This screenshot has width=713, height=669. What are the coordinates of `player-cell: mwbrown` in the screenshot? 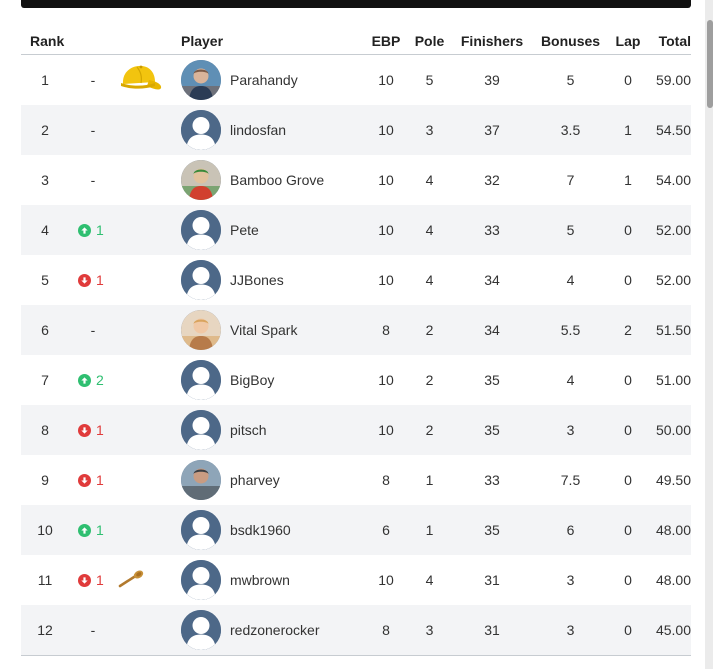 It's located at (273, 580).